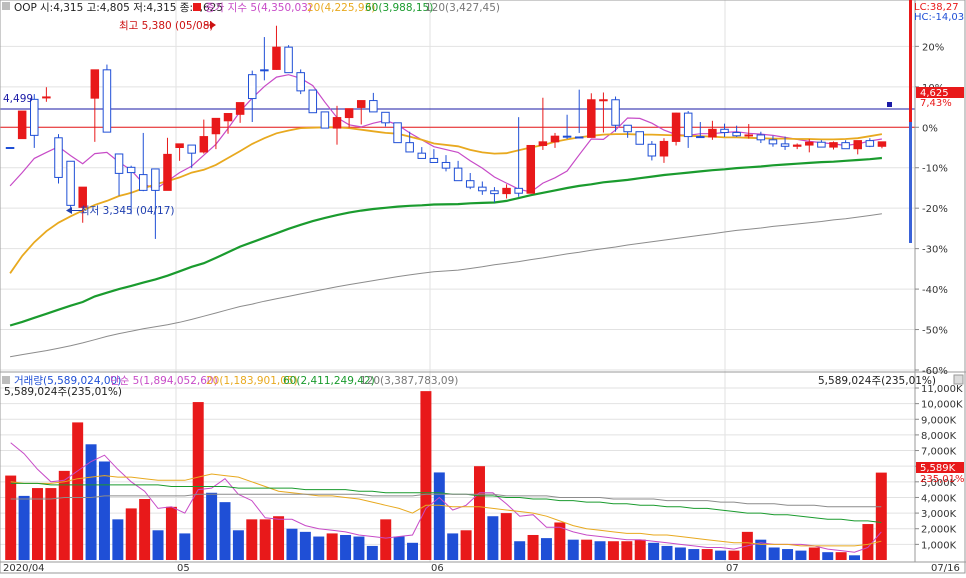 The height and width of the screenshot is (578, 966). I want to click on volume-legend-handle-icon, so click(6, 380).